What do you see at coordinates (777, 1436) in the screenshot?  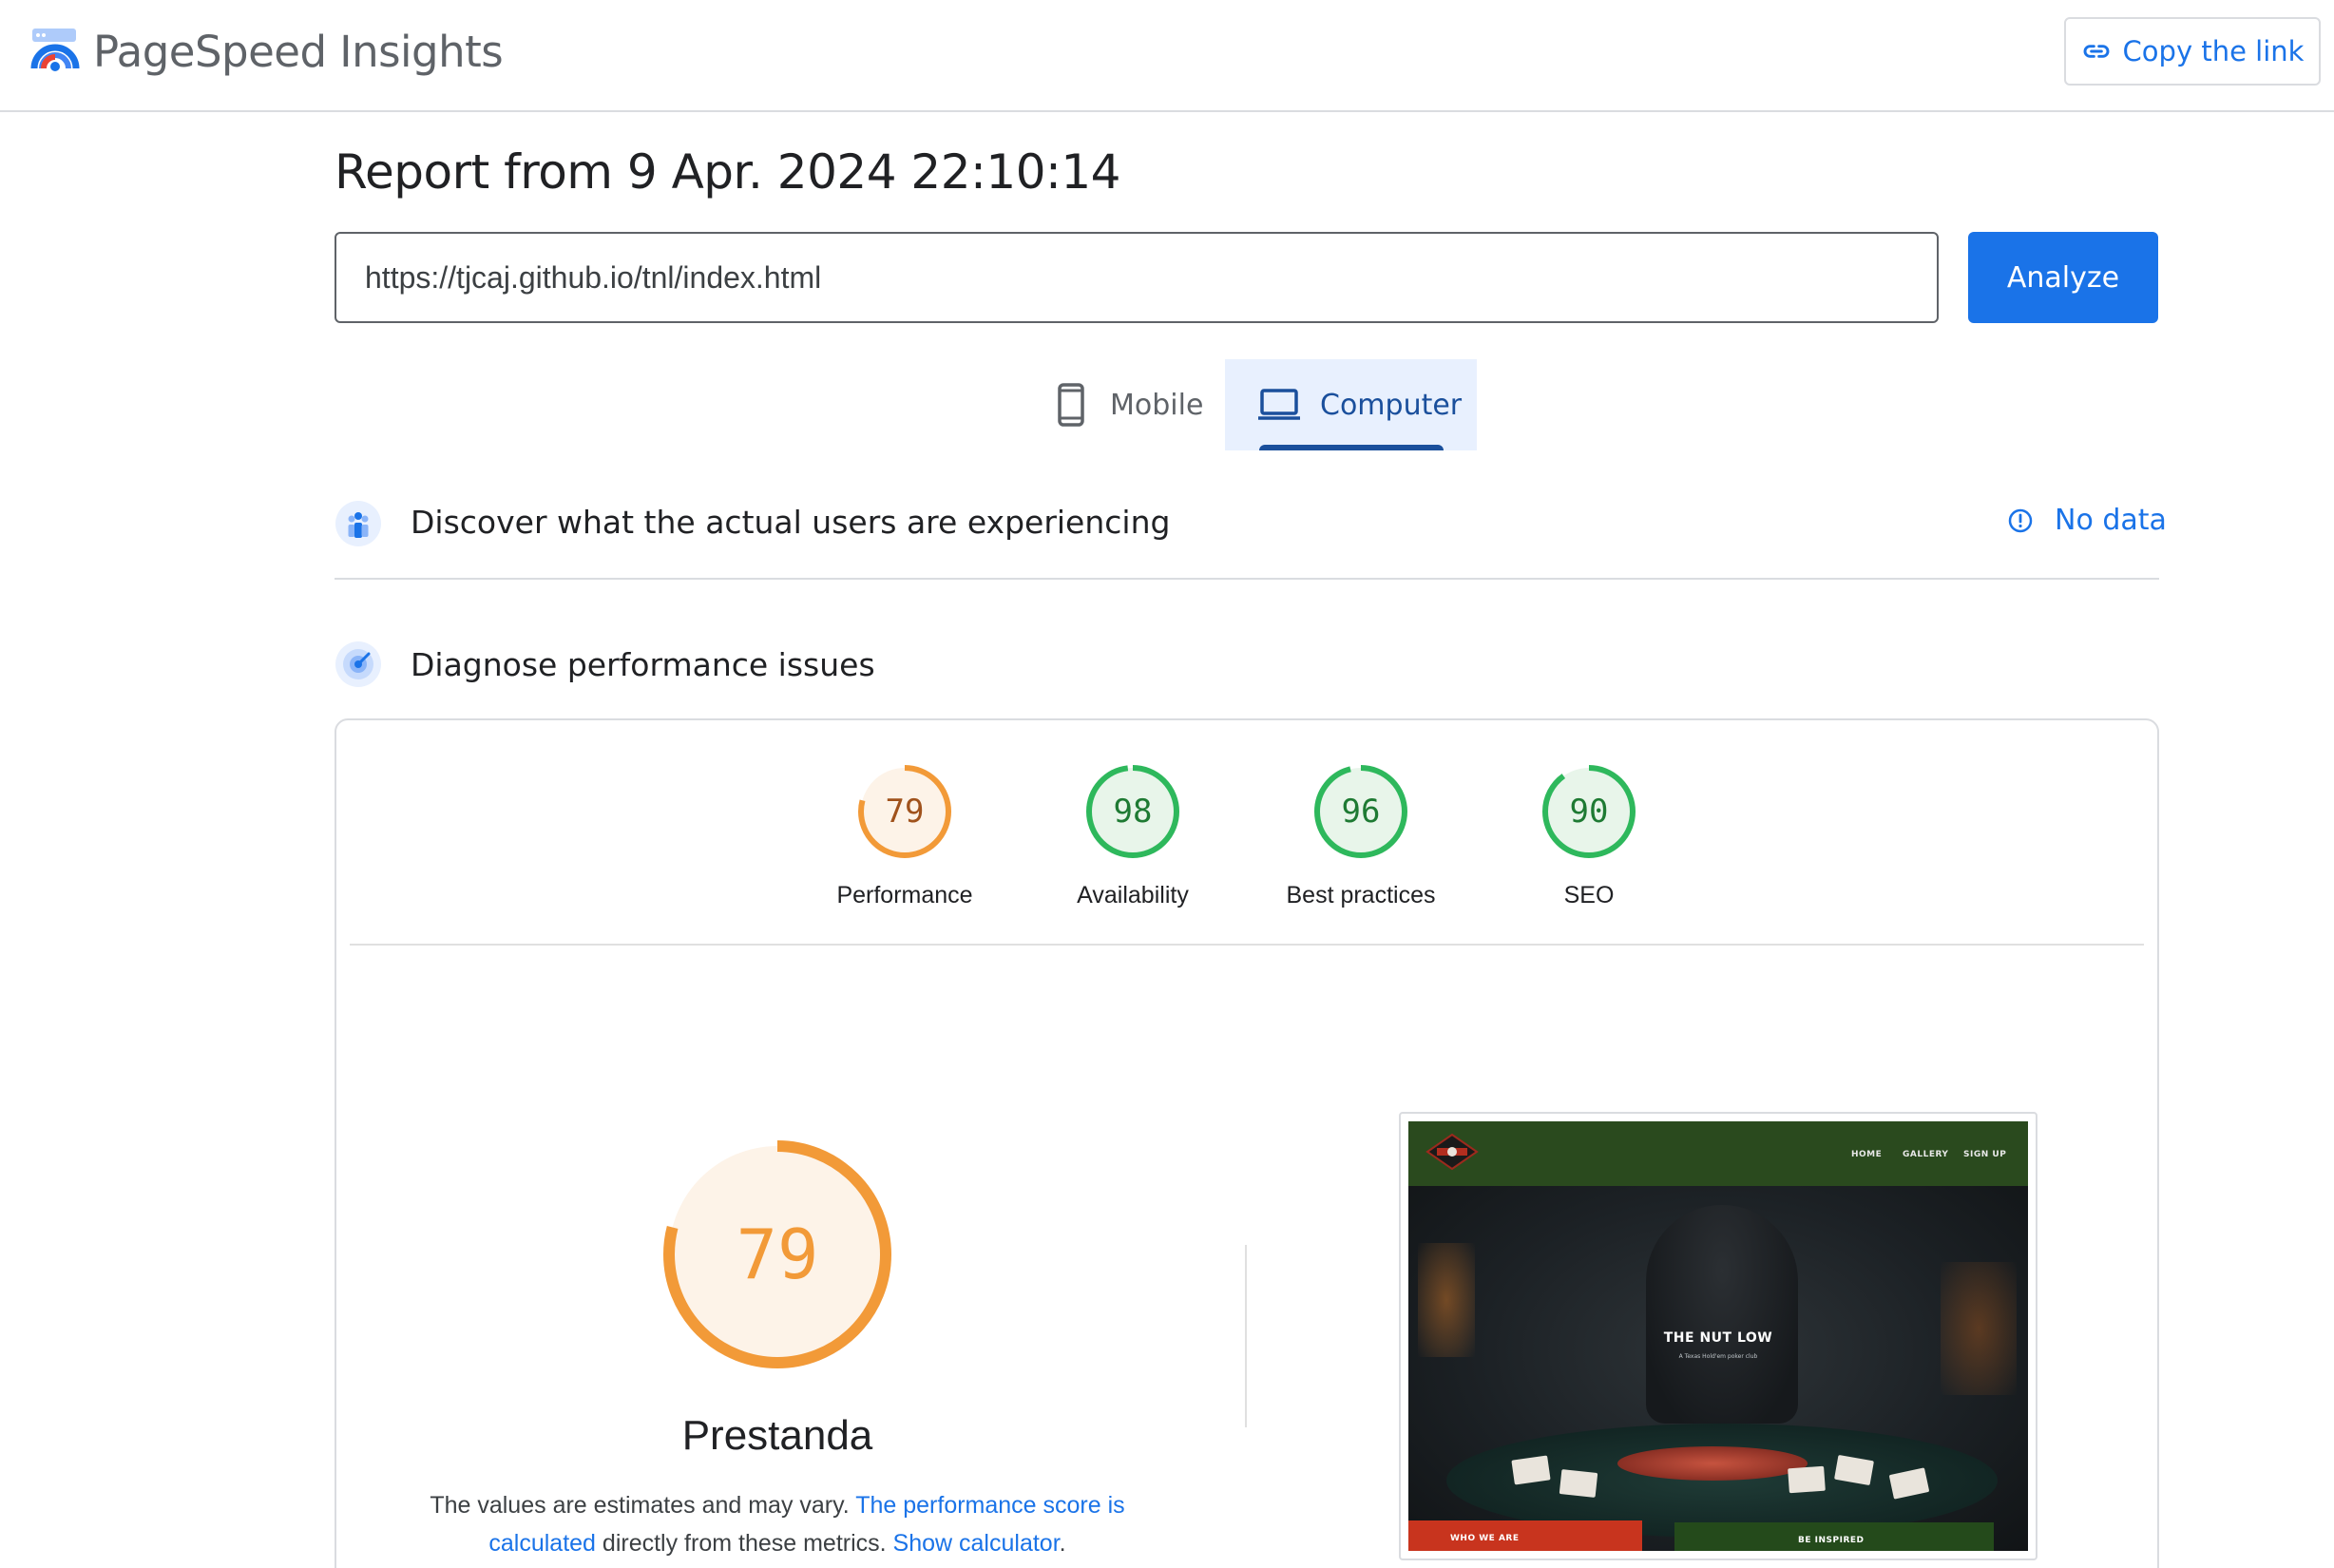 I see `performance-title: Prestanda` at bounding box center [777, 1436].